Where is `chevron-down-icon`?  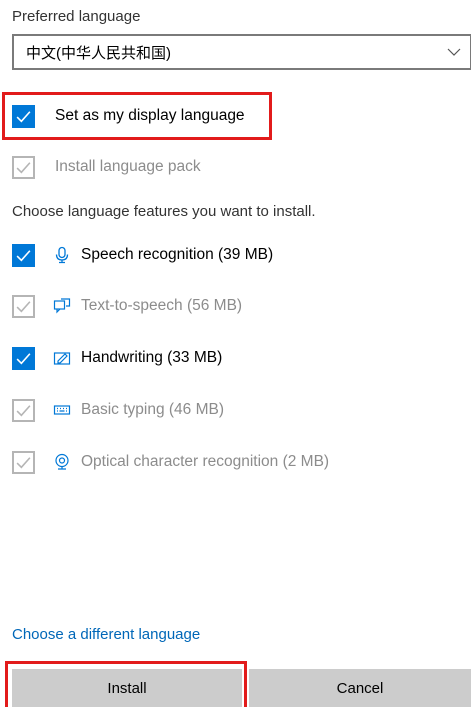
chevron-down-icon is located at coordinates (454, 52).